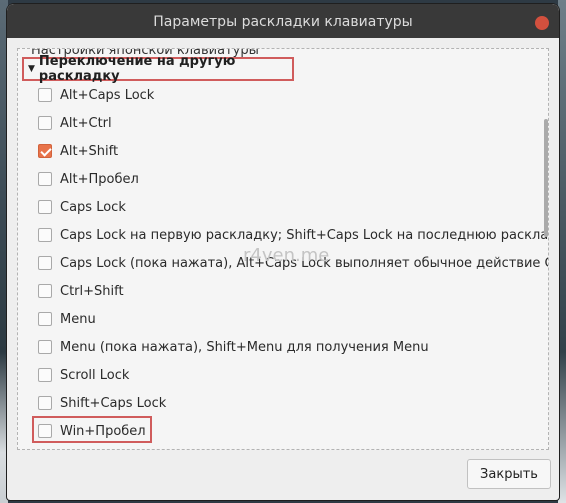 The width and height of the screenshot is (566, 503). Describe the element at coordinates (93, 207) in the screenshot. I see `option-label: Caps Lock` at that location.